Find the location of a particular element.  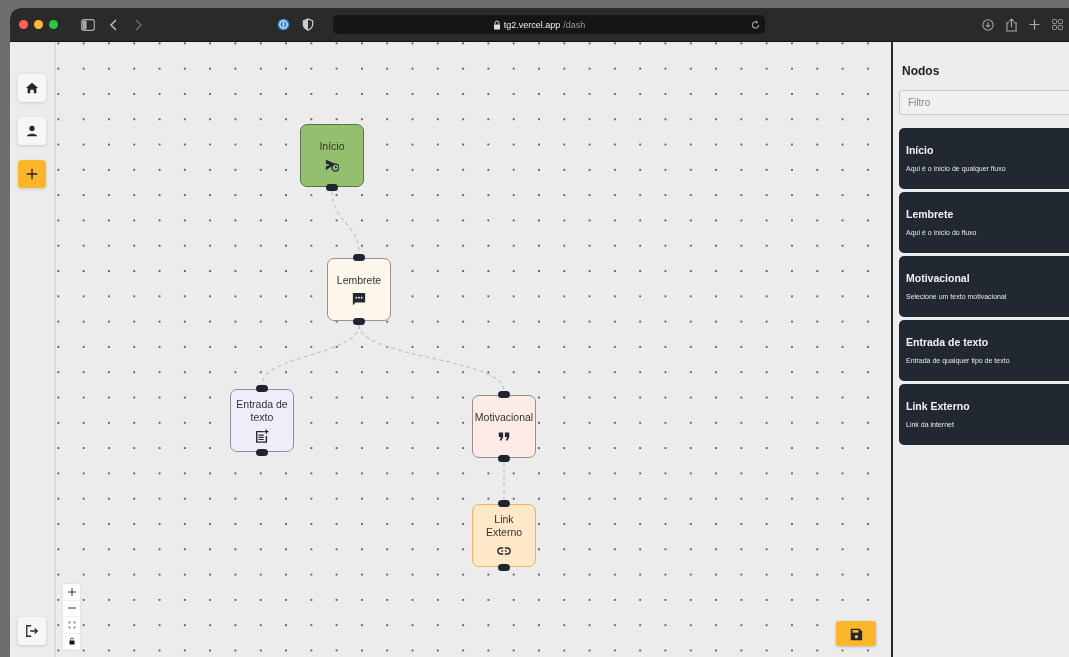

node-label: Link Externo is located at coordinates (504, 526).